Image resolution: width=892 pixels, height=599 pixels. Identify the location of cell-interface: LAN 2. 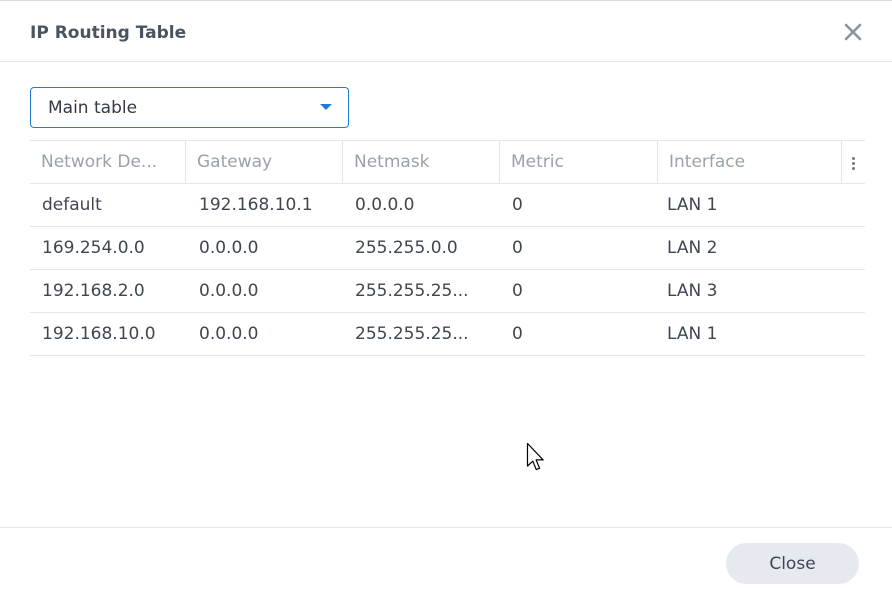
(692, 248).